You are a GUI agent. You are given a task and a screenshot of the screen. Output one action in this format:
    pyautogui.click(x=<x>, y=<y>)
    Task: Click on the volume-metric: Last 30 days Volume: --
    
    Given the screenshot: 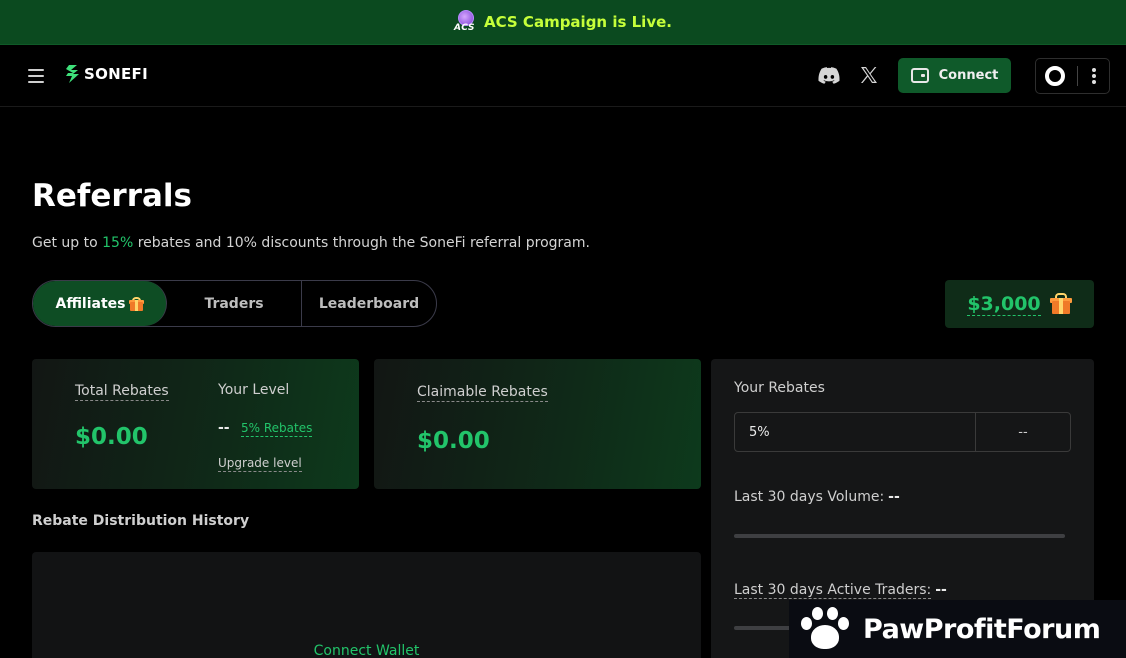 What is the action you would take?
    pyautogui.click(x=817, y=497)
    